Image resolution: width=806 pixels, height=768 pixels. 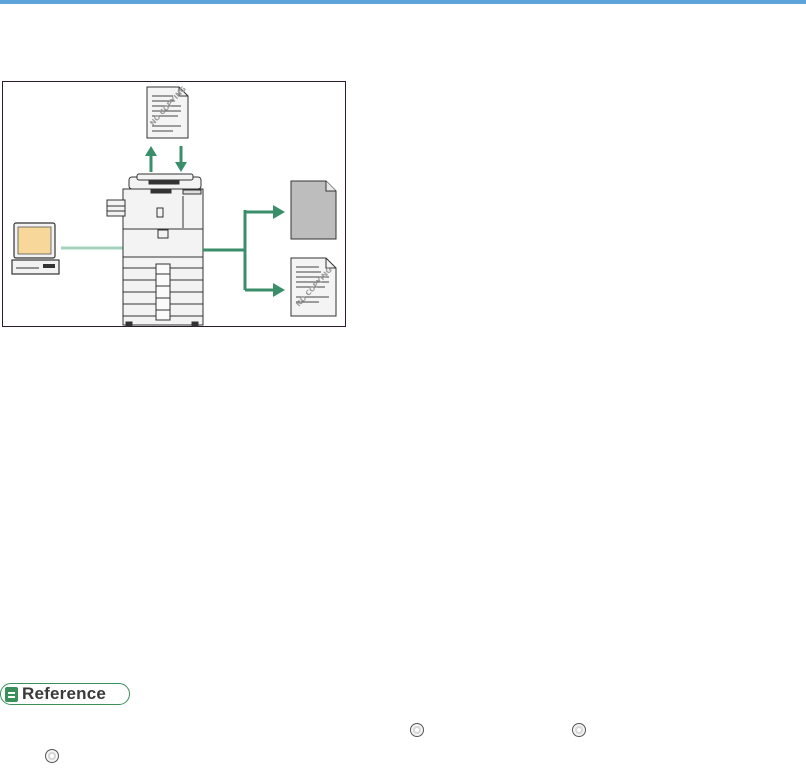 What do you see at coordinates (35, 248) in the screenshot?
I see `computer-icon` at bounding box center [35, 248].